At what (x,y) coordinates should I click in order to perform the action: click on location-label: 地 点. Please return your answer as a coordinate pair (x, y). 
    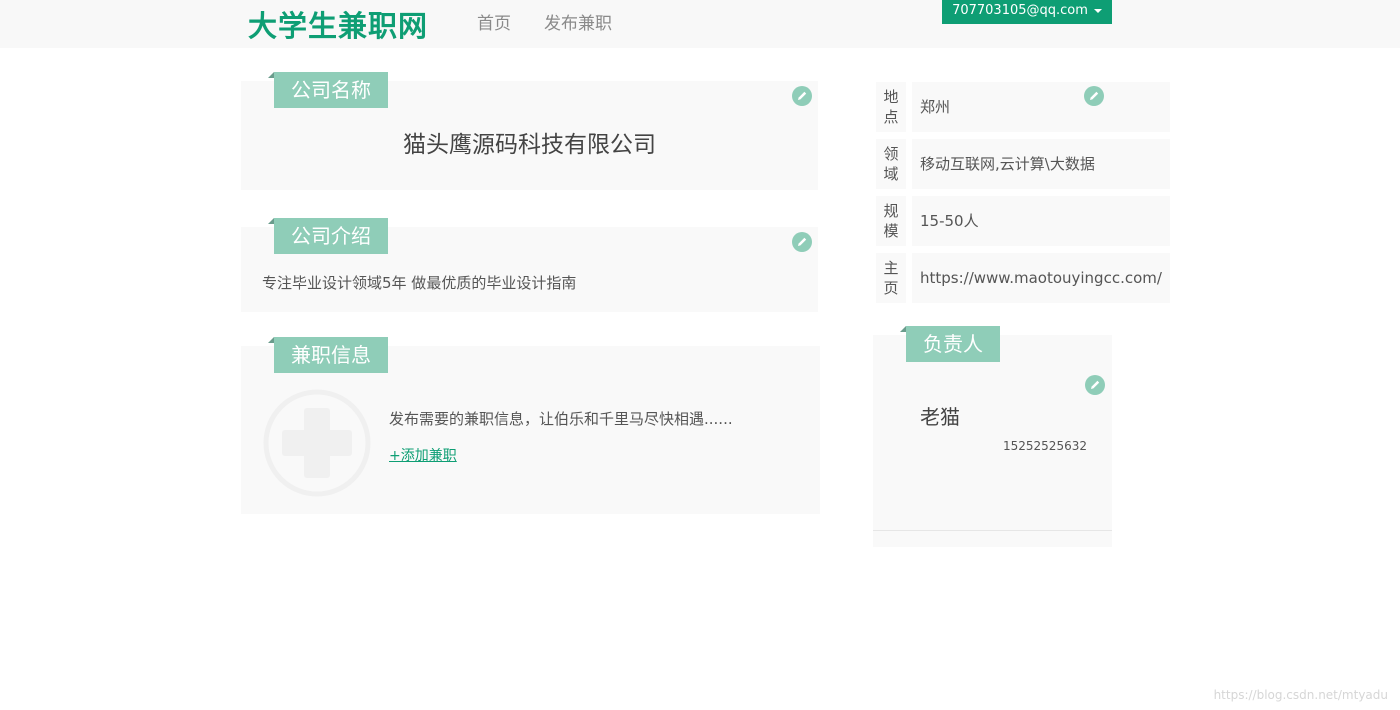
    Looking at the image, I should click on (891, 107).